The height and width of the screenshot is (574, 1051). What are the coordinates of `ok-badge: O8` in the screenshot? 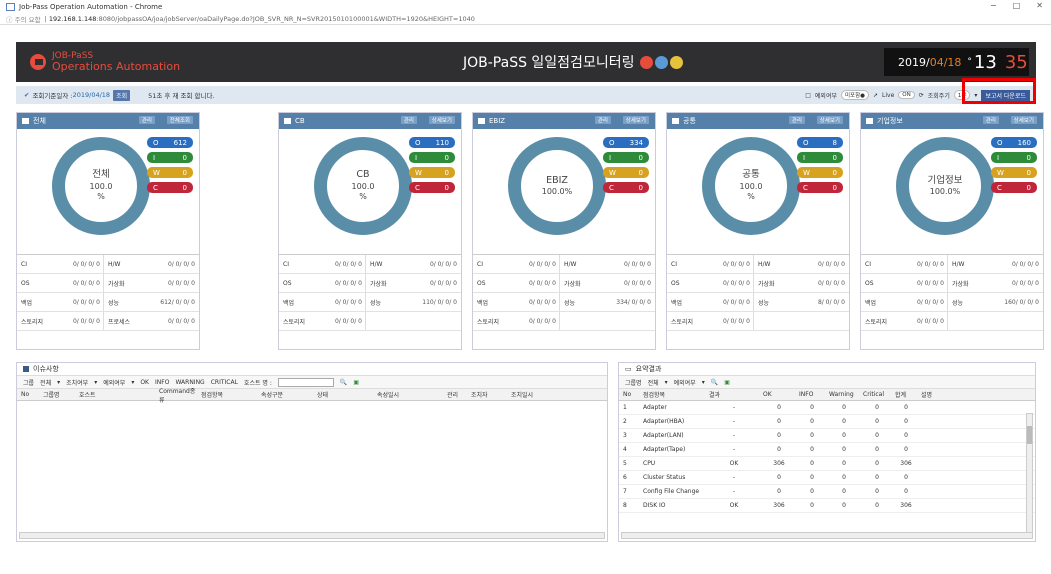 It's located at (820, 142).